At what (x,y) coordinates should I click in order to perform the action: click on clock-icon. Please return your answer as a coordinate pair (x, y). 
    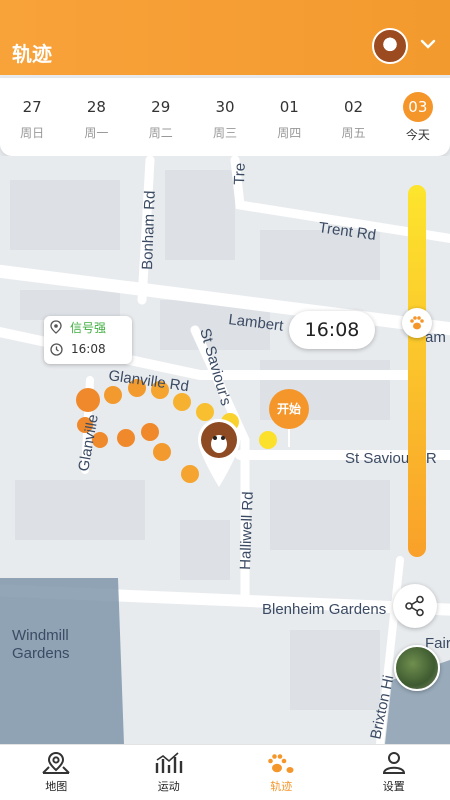
    Looking at the image, I should click on (56, 349).